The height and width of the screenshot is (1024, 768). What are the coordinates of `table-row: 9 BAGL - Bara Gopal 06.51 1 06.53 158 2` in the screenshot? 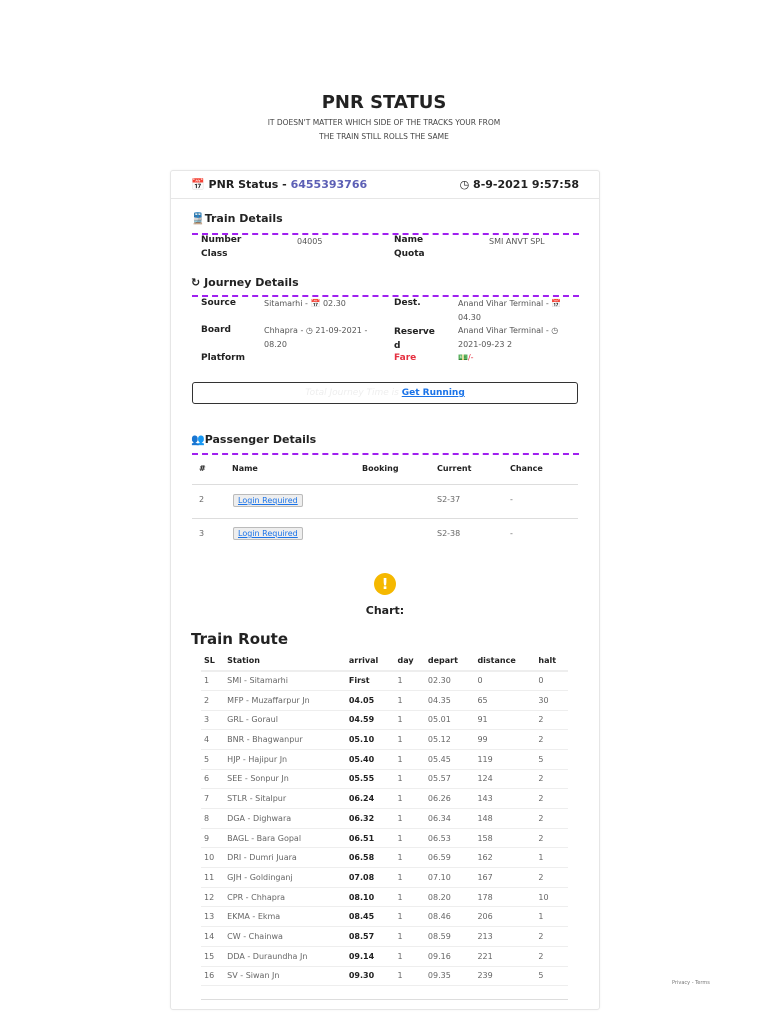 It's located at (384, 838).